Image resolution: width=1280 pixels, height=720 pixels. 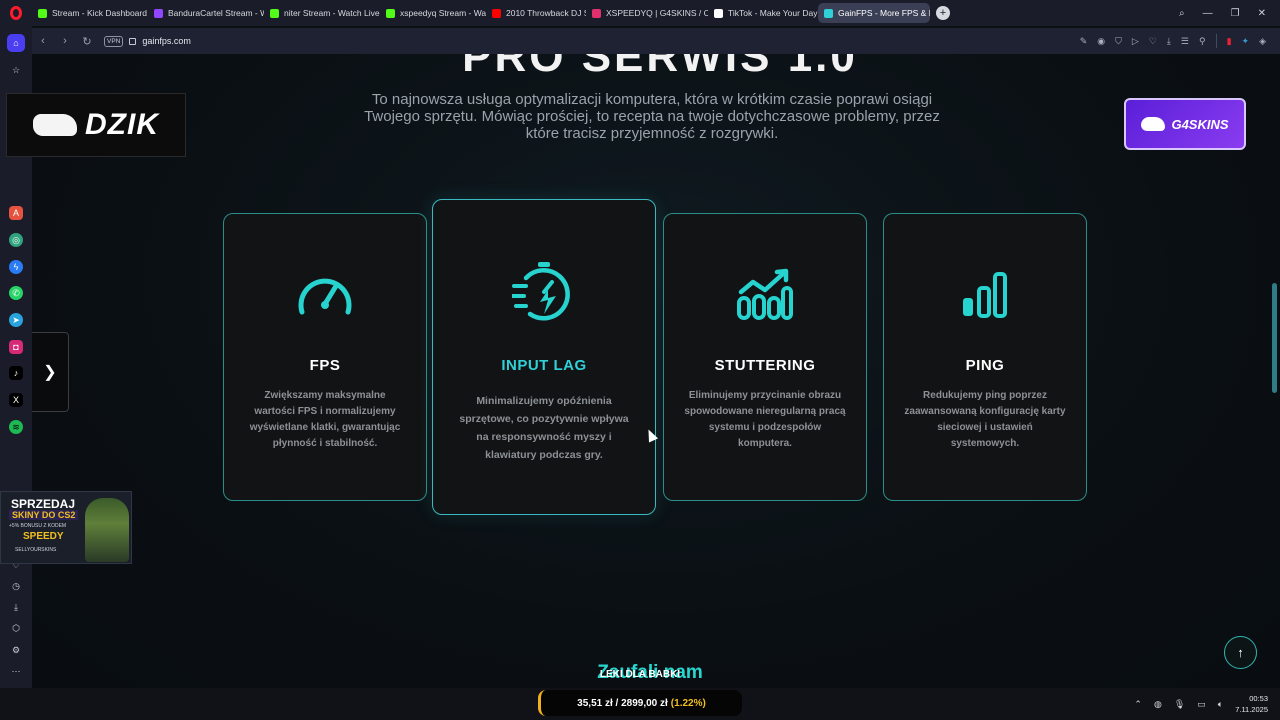 What do you see at coordinates (1084, 41) in the screenshot?
I see `edit-icon: ✎` at bounding box center [1084, 41].